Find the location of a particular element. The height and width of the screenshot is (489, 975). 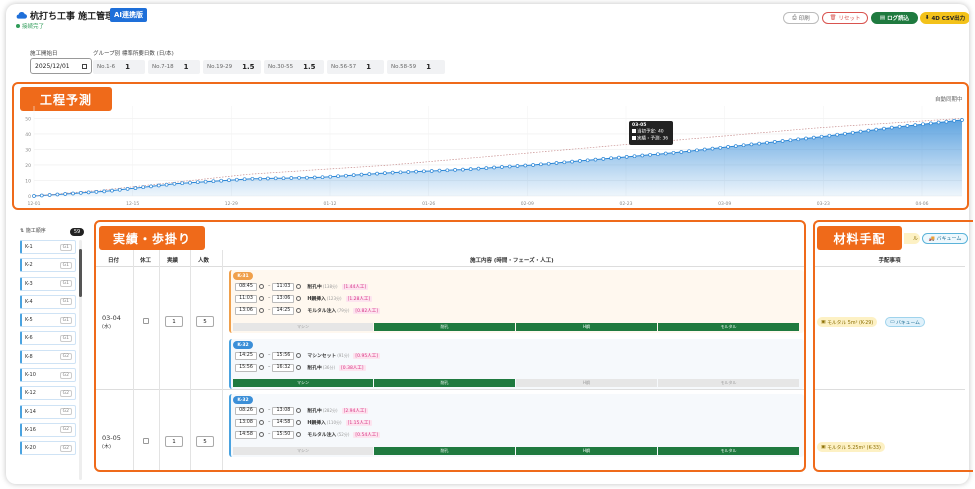

start-date-input: 2025/12/01 is located at coordinates (61, 66).